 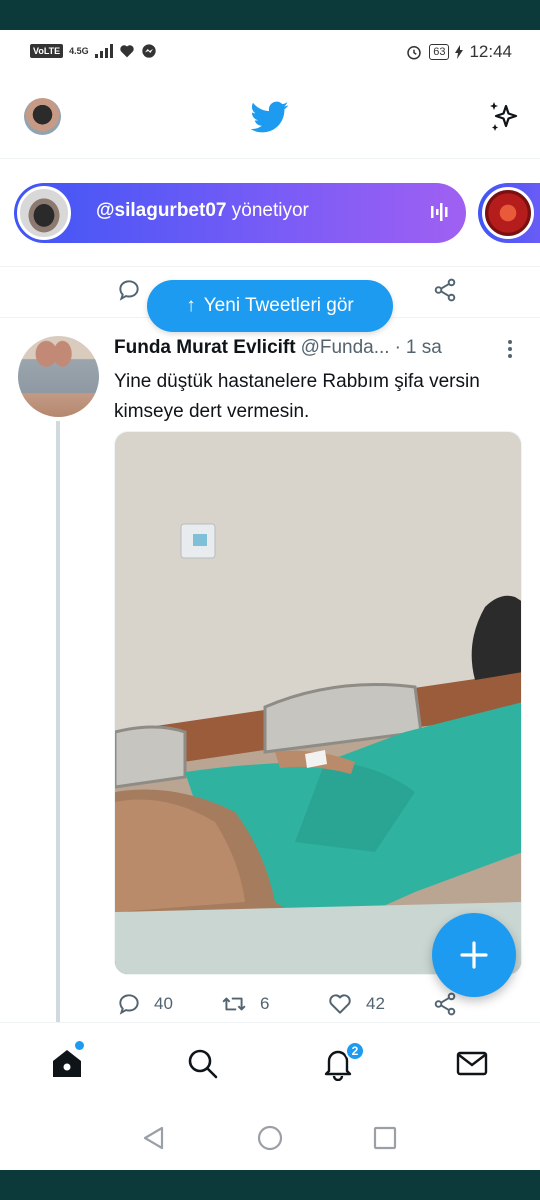 What do you see at coordinates (504, 116) in the screenshot?
I see `sparkle-icon` at bounding box center [504, 116].